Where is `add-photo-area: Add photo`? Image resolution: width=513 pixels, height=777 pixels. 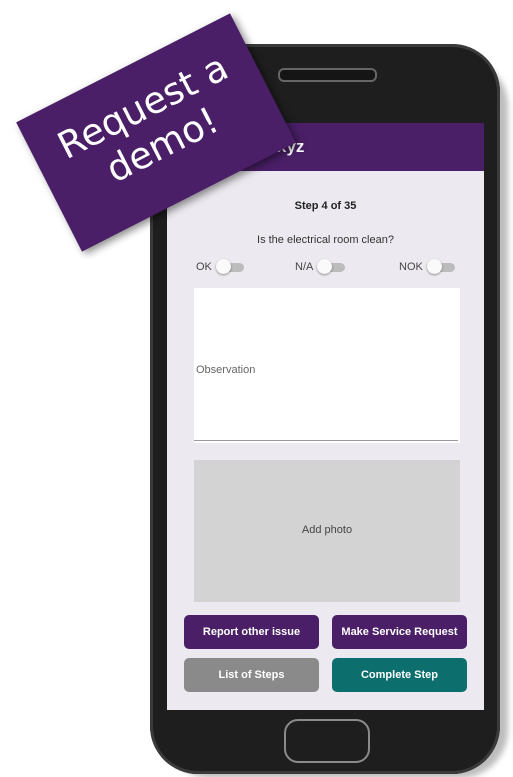
add-photo-area: Add photo is located at coordinates (327, 531).